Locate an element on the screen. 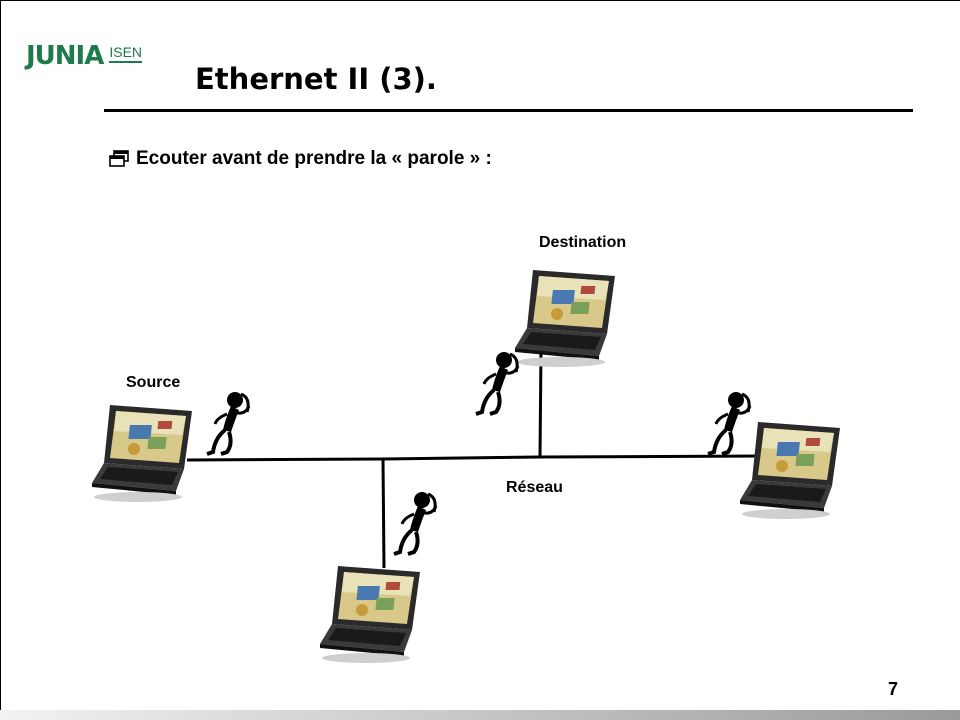  listening-person-destination-icon is located at coordinates (497, 383).